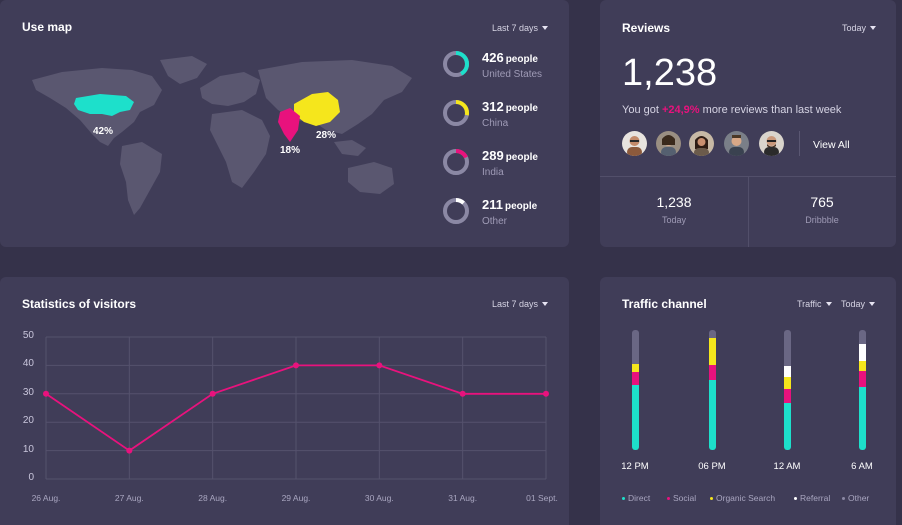 The height and width of the screenshot is (525, 902). What do you see at coordinates (815, 498) in the screenshot?
I see `legend-label: Referral` at bounding box center [815, 498].